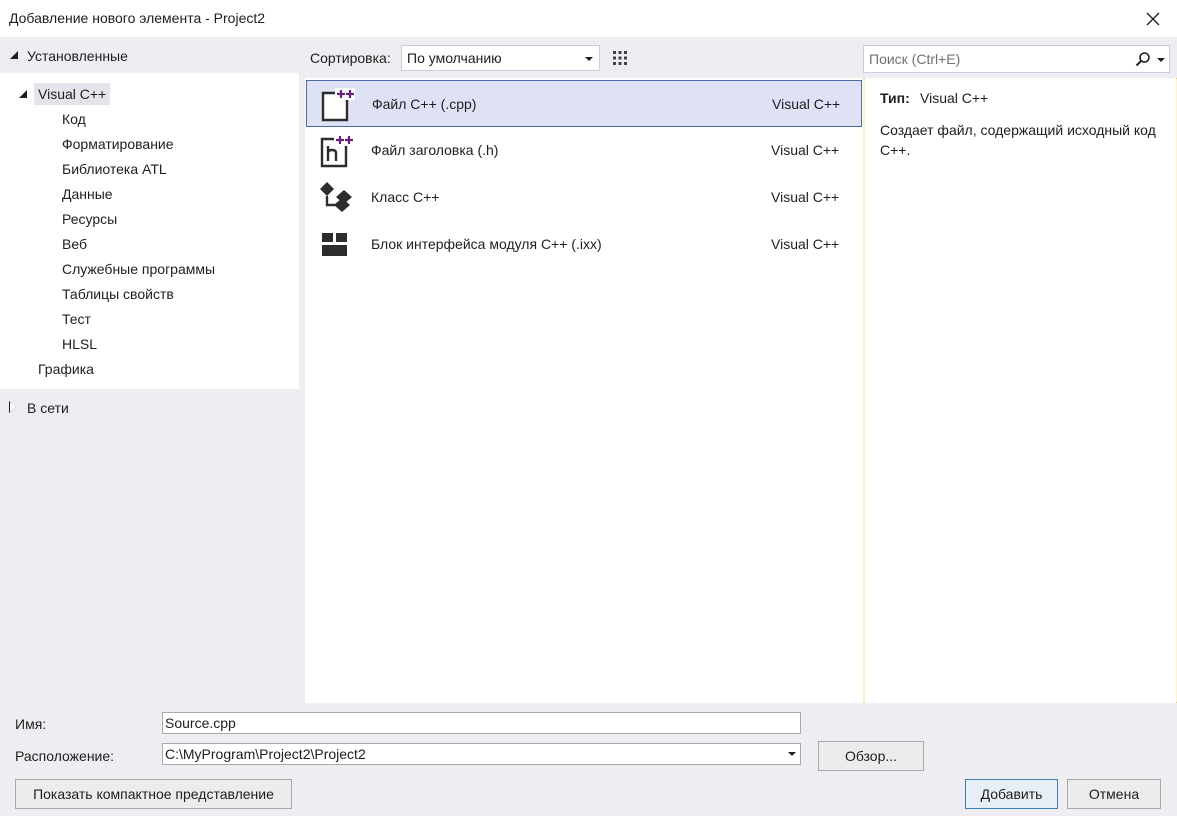 The image size is (1177, 816). Describe the element at coordinates (66, 369) in the screenshot. I see `tree-item-graphics: Графика` at that location.